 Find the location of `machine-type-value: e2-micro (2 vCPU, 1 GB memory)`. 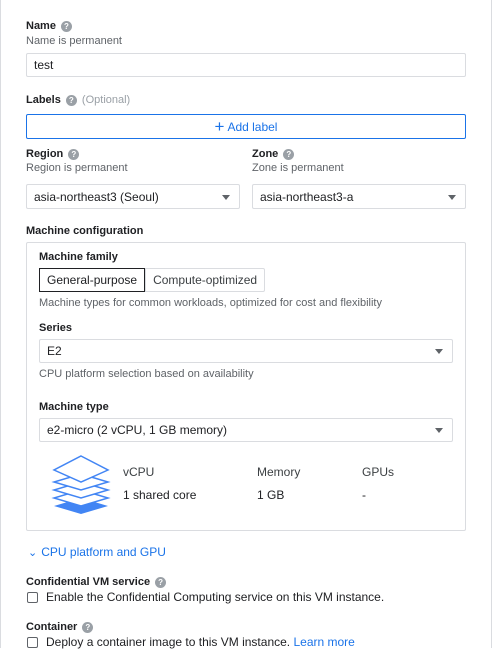

machine-type-value: e2-micro (2 vCPU, 1 GB memory) is located at coordinates (137, 430).